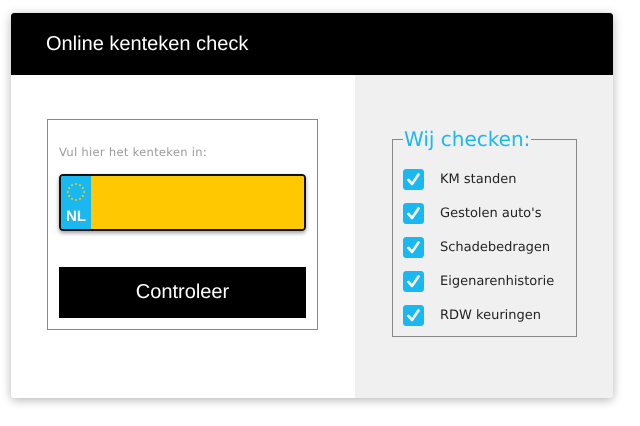 Image resolution: width=640 pixels, height=426 pixels. Describe the element at coordinates (491, 213) in the screenshot. I see `check-label: Gestolen auto's` at that location.